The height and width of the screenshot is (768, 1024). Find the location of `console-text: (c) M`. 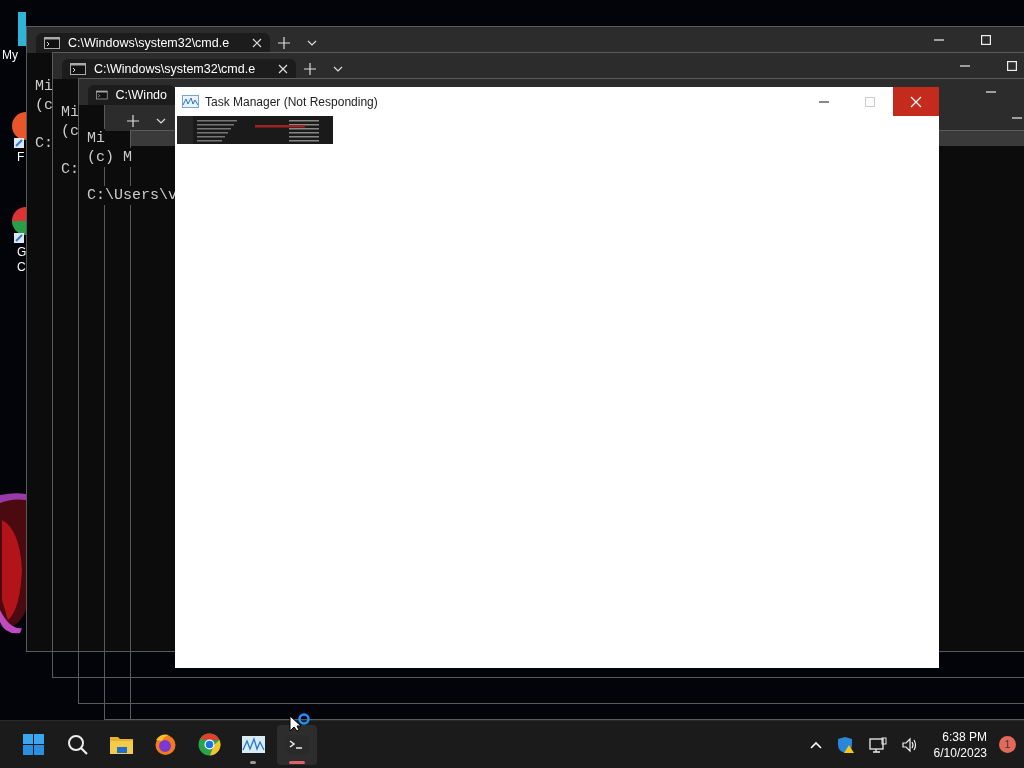

console-text: (c) M is located at coordinates (109, 157).